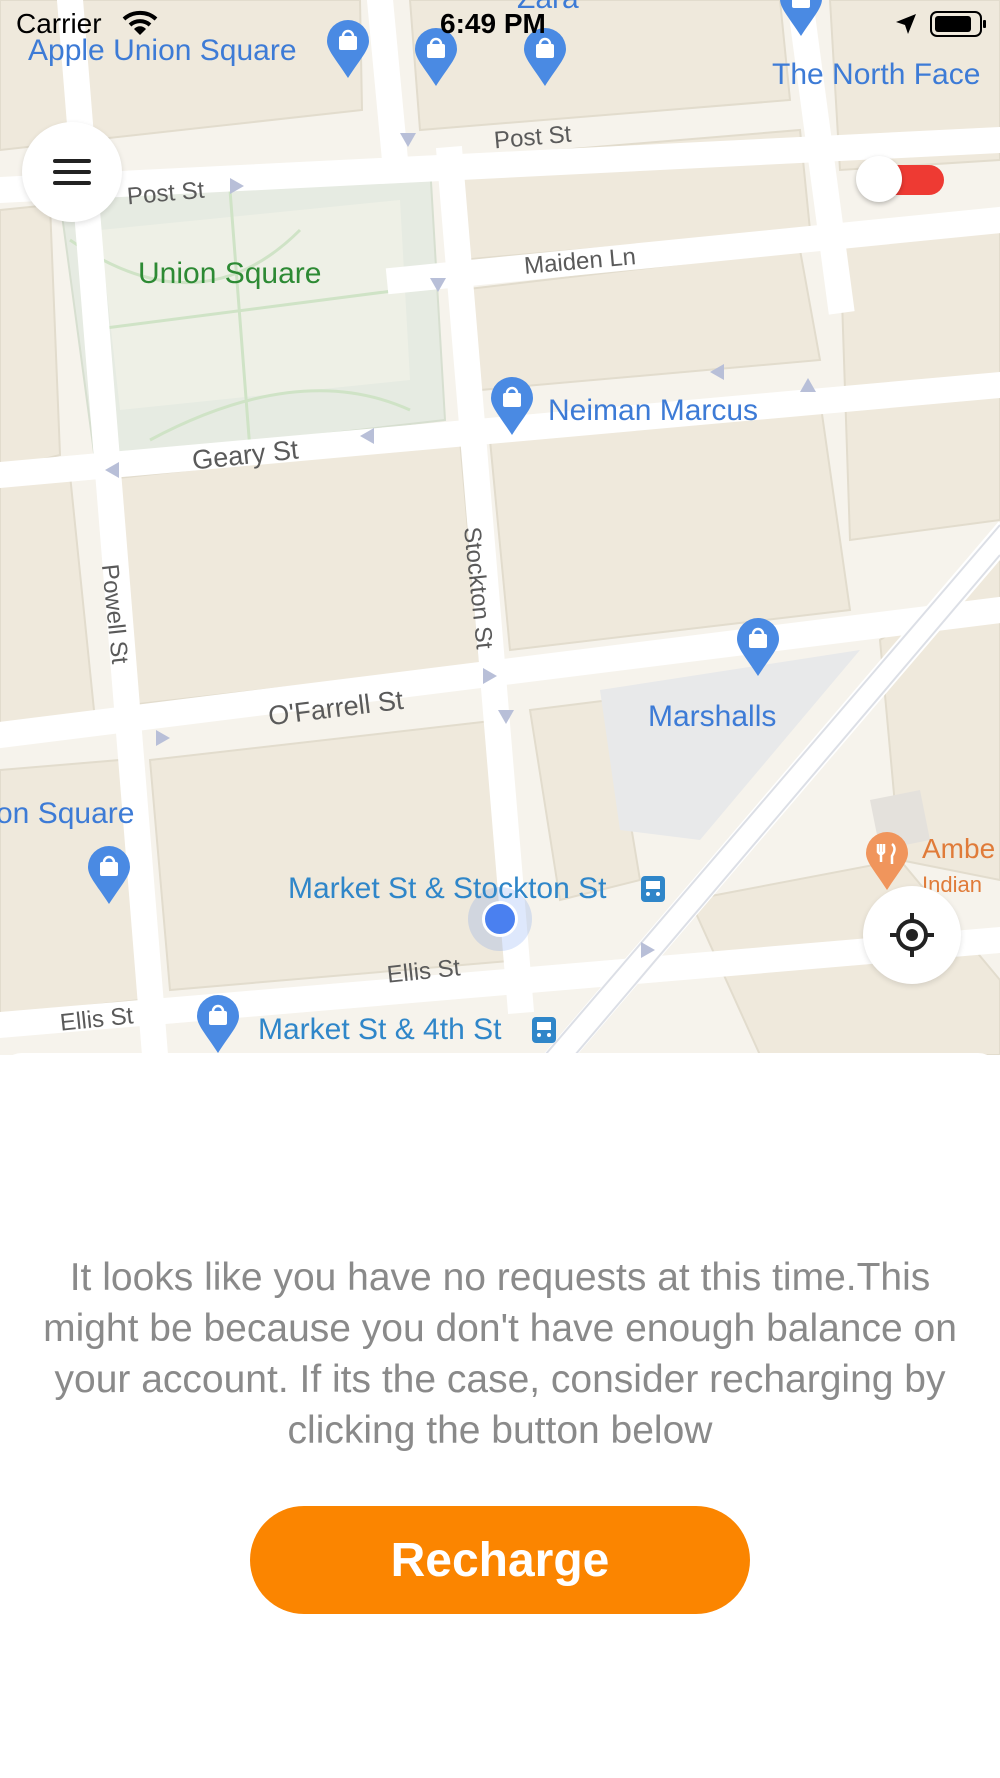 This screenshot has width=1000, height=1778. I want to click on clock-label: 6:49 PM, so click(493, 23).